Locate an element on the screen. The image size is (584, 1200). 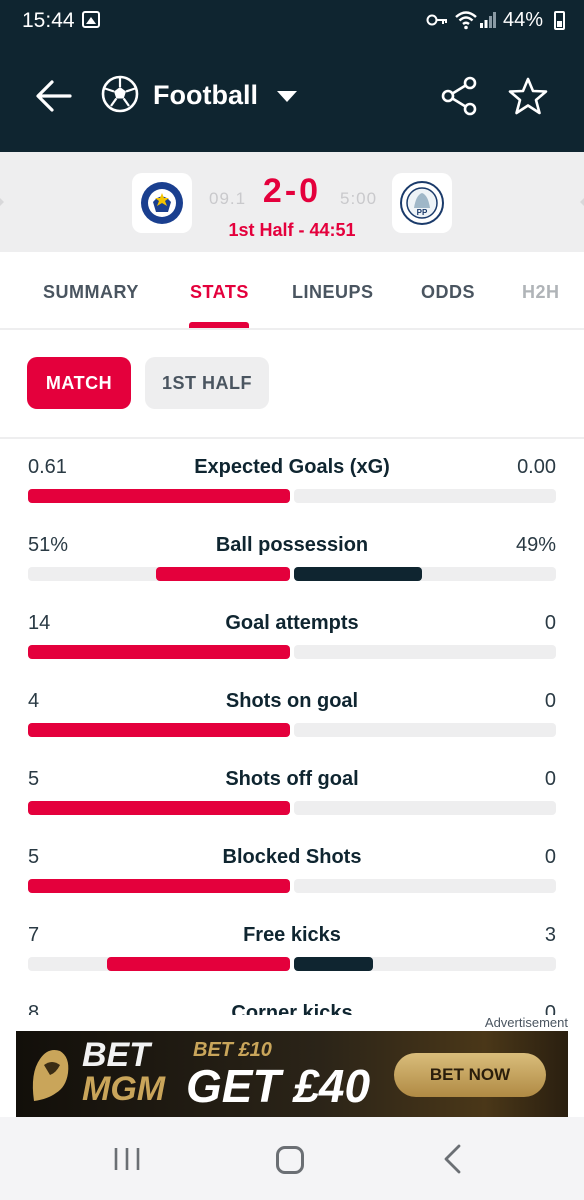
app-header-background: 15:44 44% Football is located at coordinates (292, 76).